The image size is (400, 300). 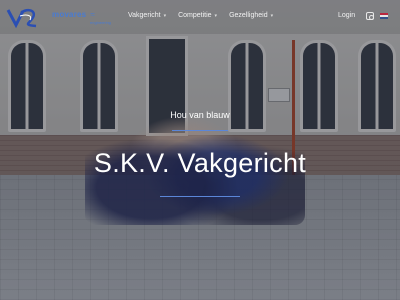 What do you see at coordinates (195, 15) in the screenshot?
I see `menu-item-label: Competitie` at bounding box center [195, 15].